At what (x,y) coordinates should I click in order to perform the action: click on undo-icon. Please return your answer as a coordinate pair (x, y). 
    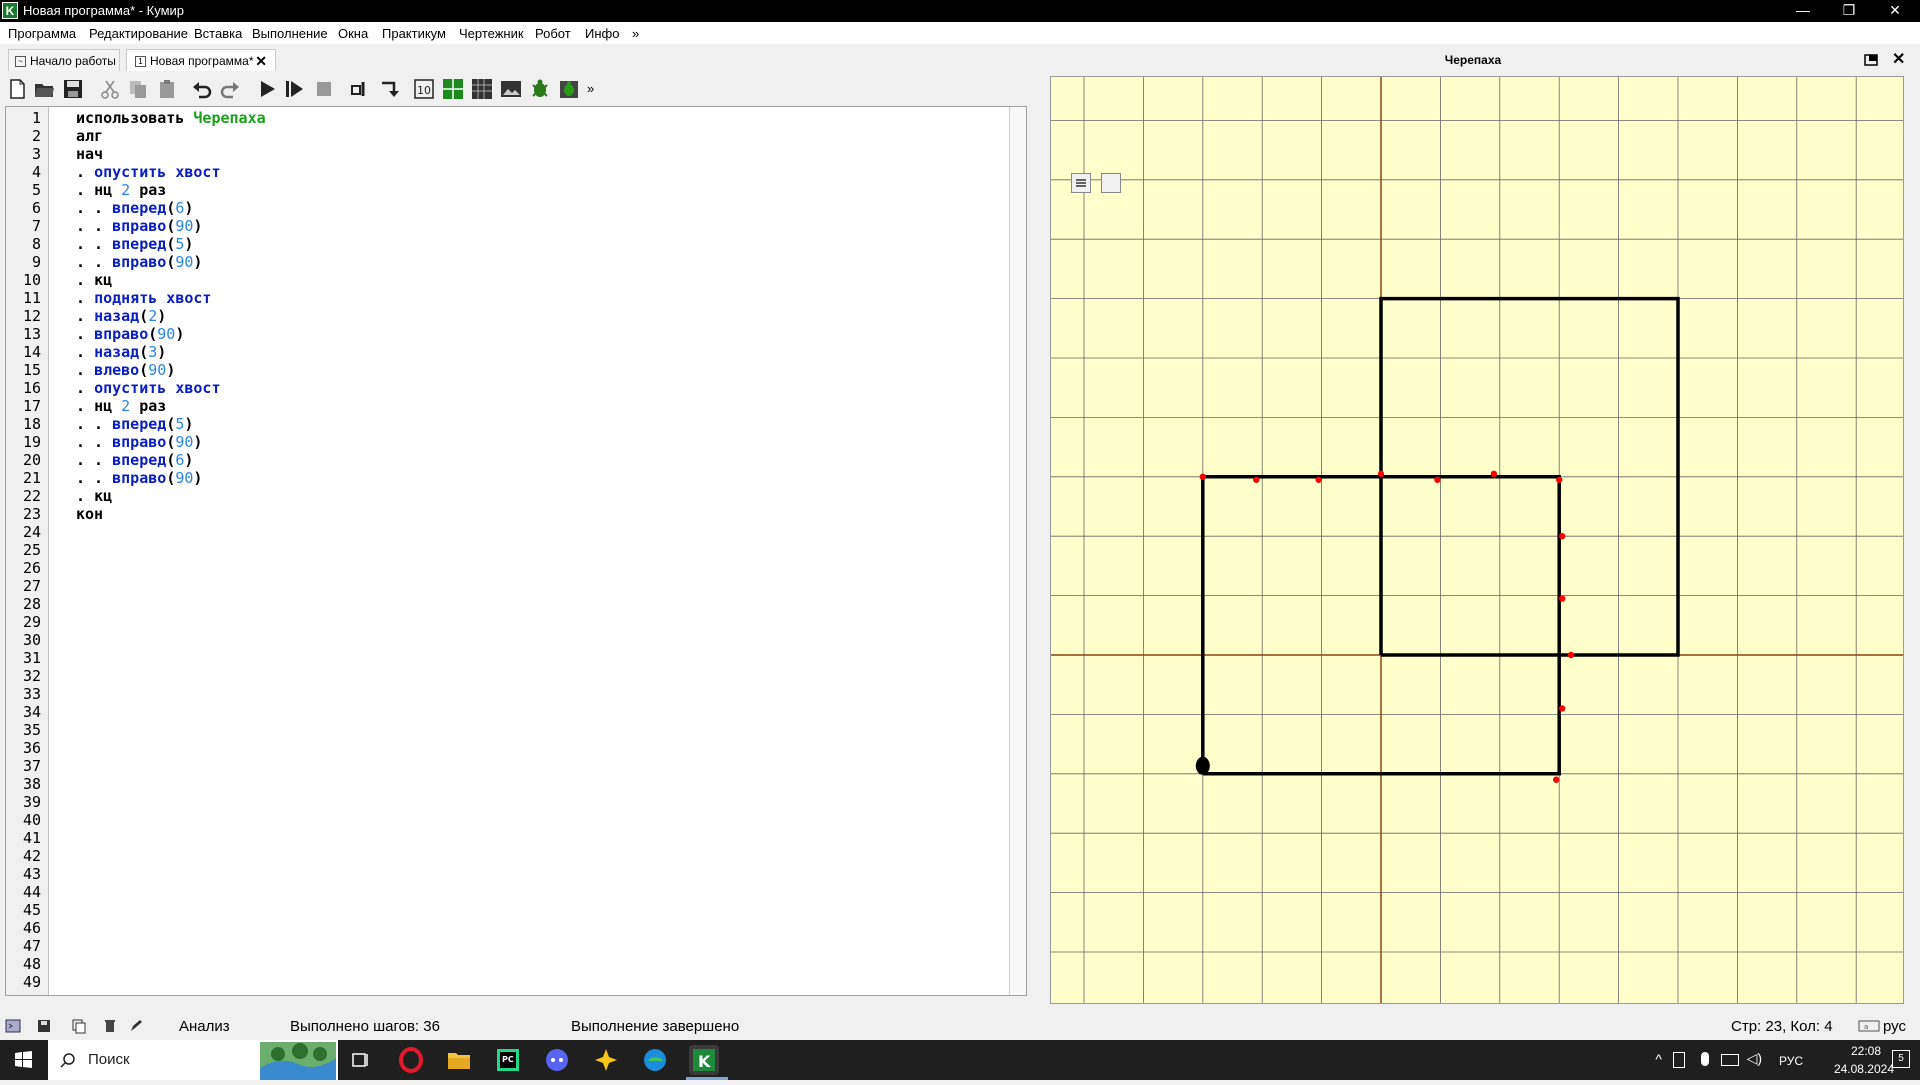
    Looking at the image, I should click on (202, 89).